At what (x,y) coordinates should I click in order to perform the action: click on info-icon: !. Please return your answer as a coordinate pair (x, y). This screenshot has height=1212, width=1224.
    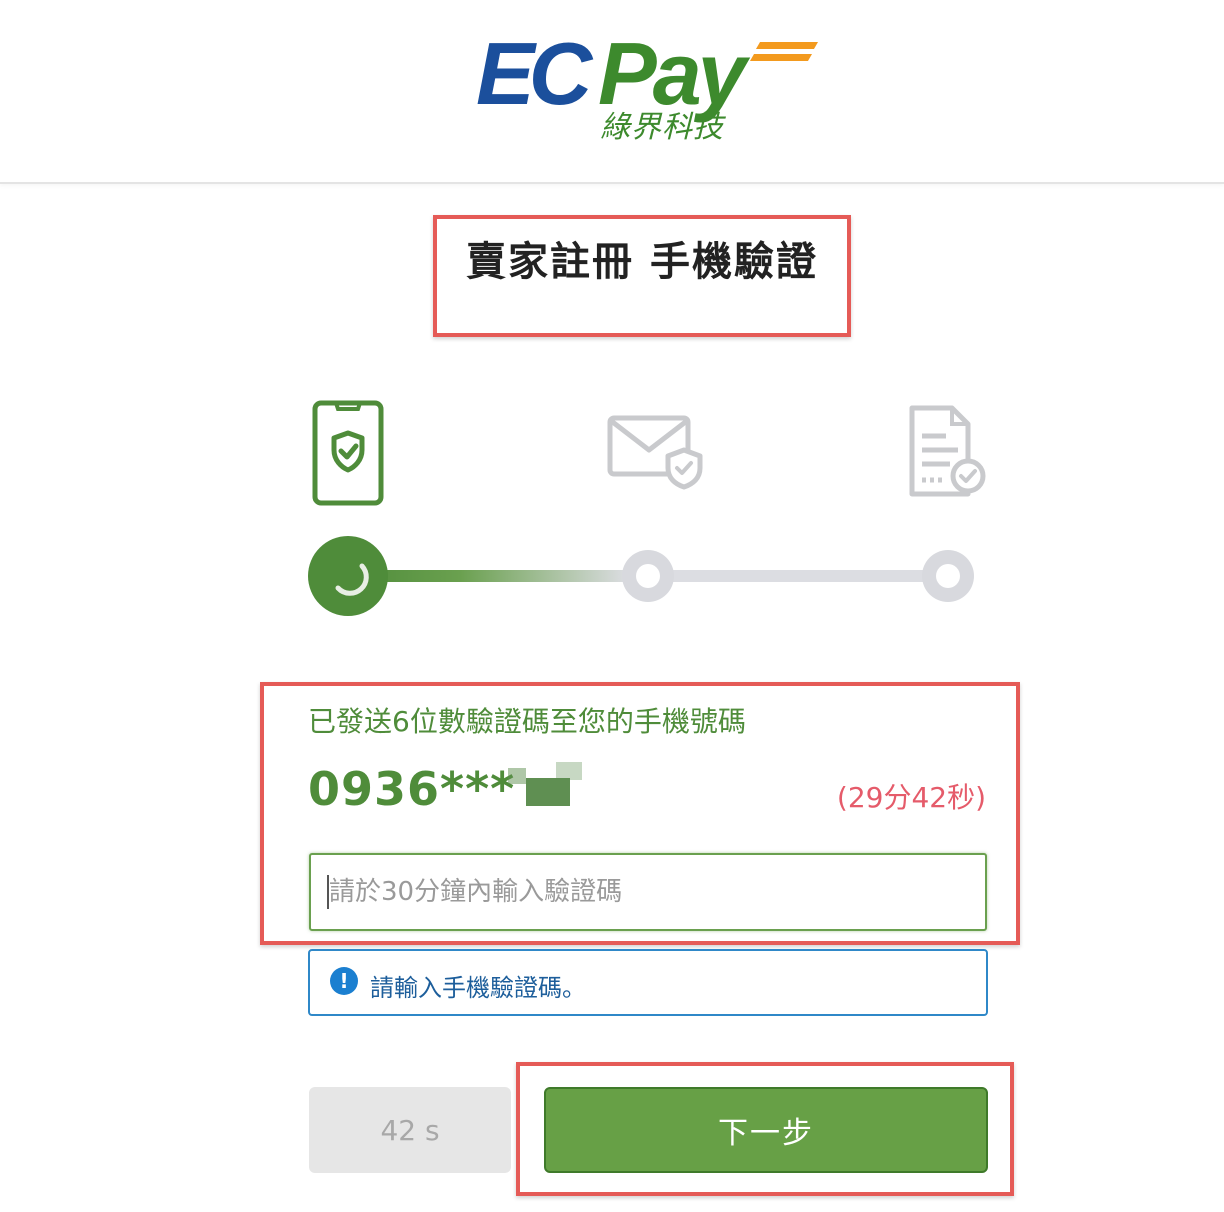
    Looking at the image, I should click on (344, 981).